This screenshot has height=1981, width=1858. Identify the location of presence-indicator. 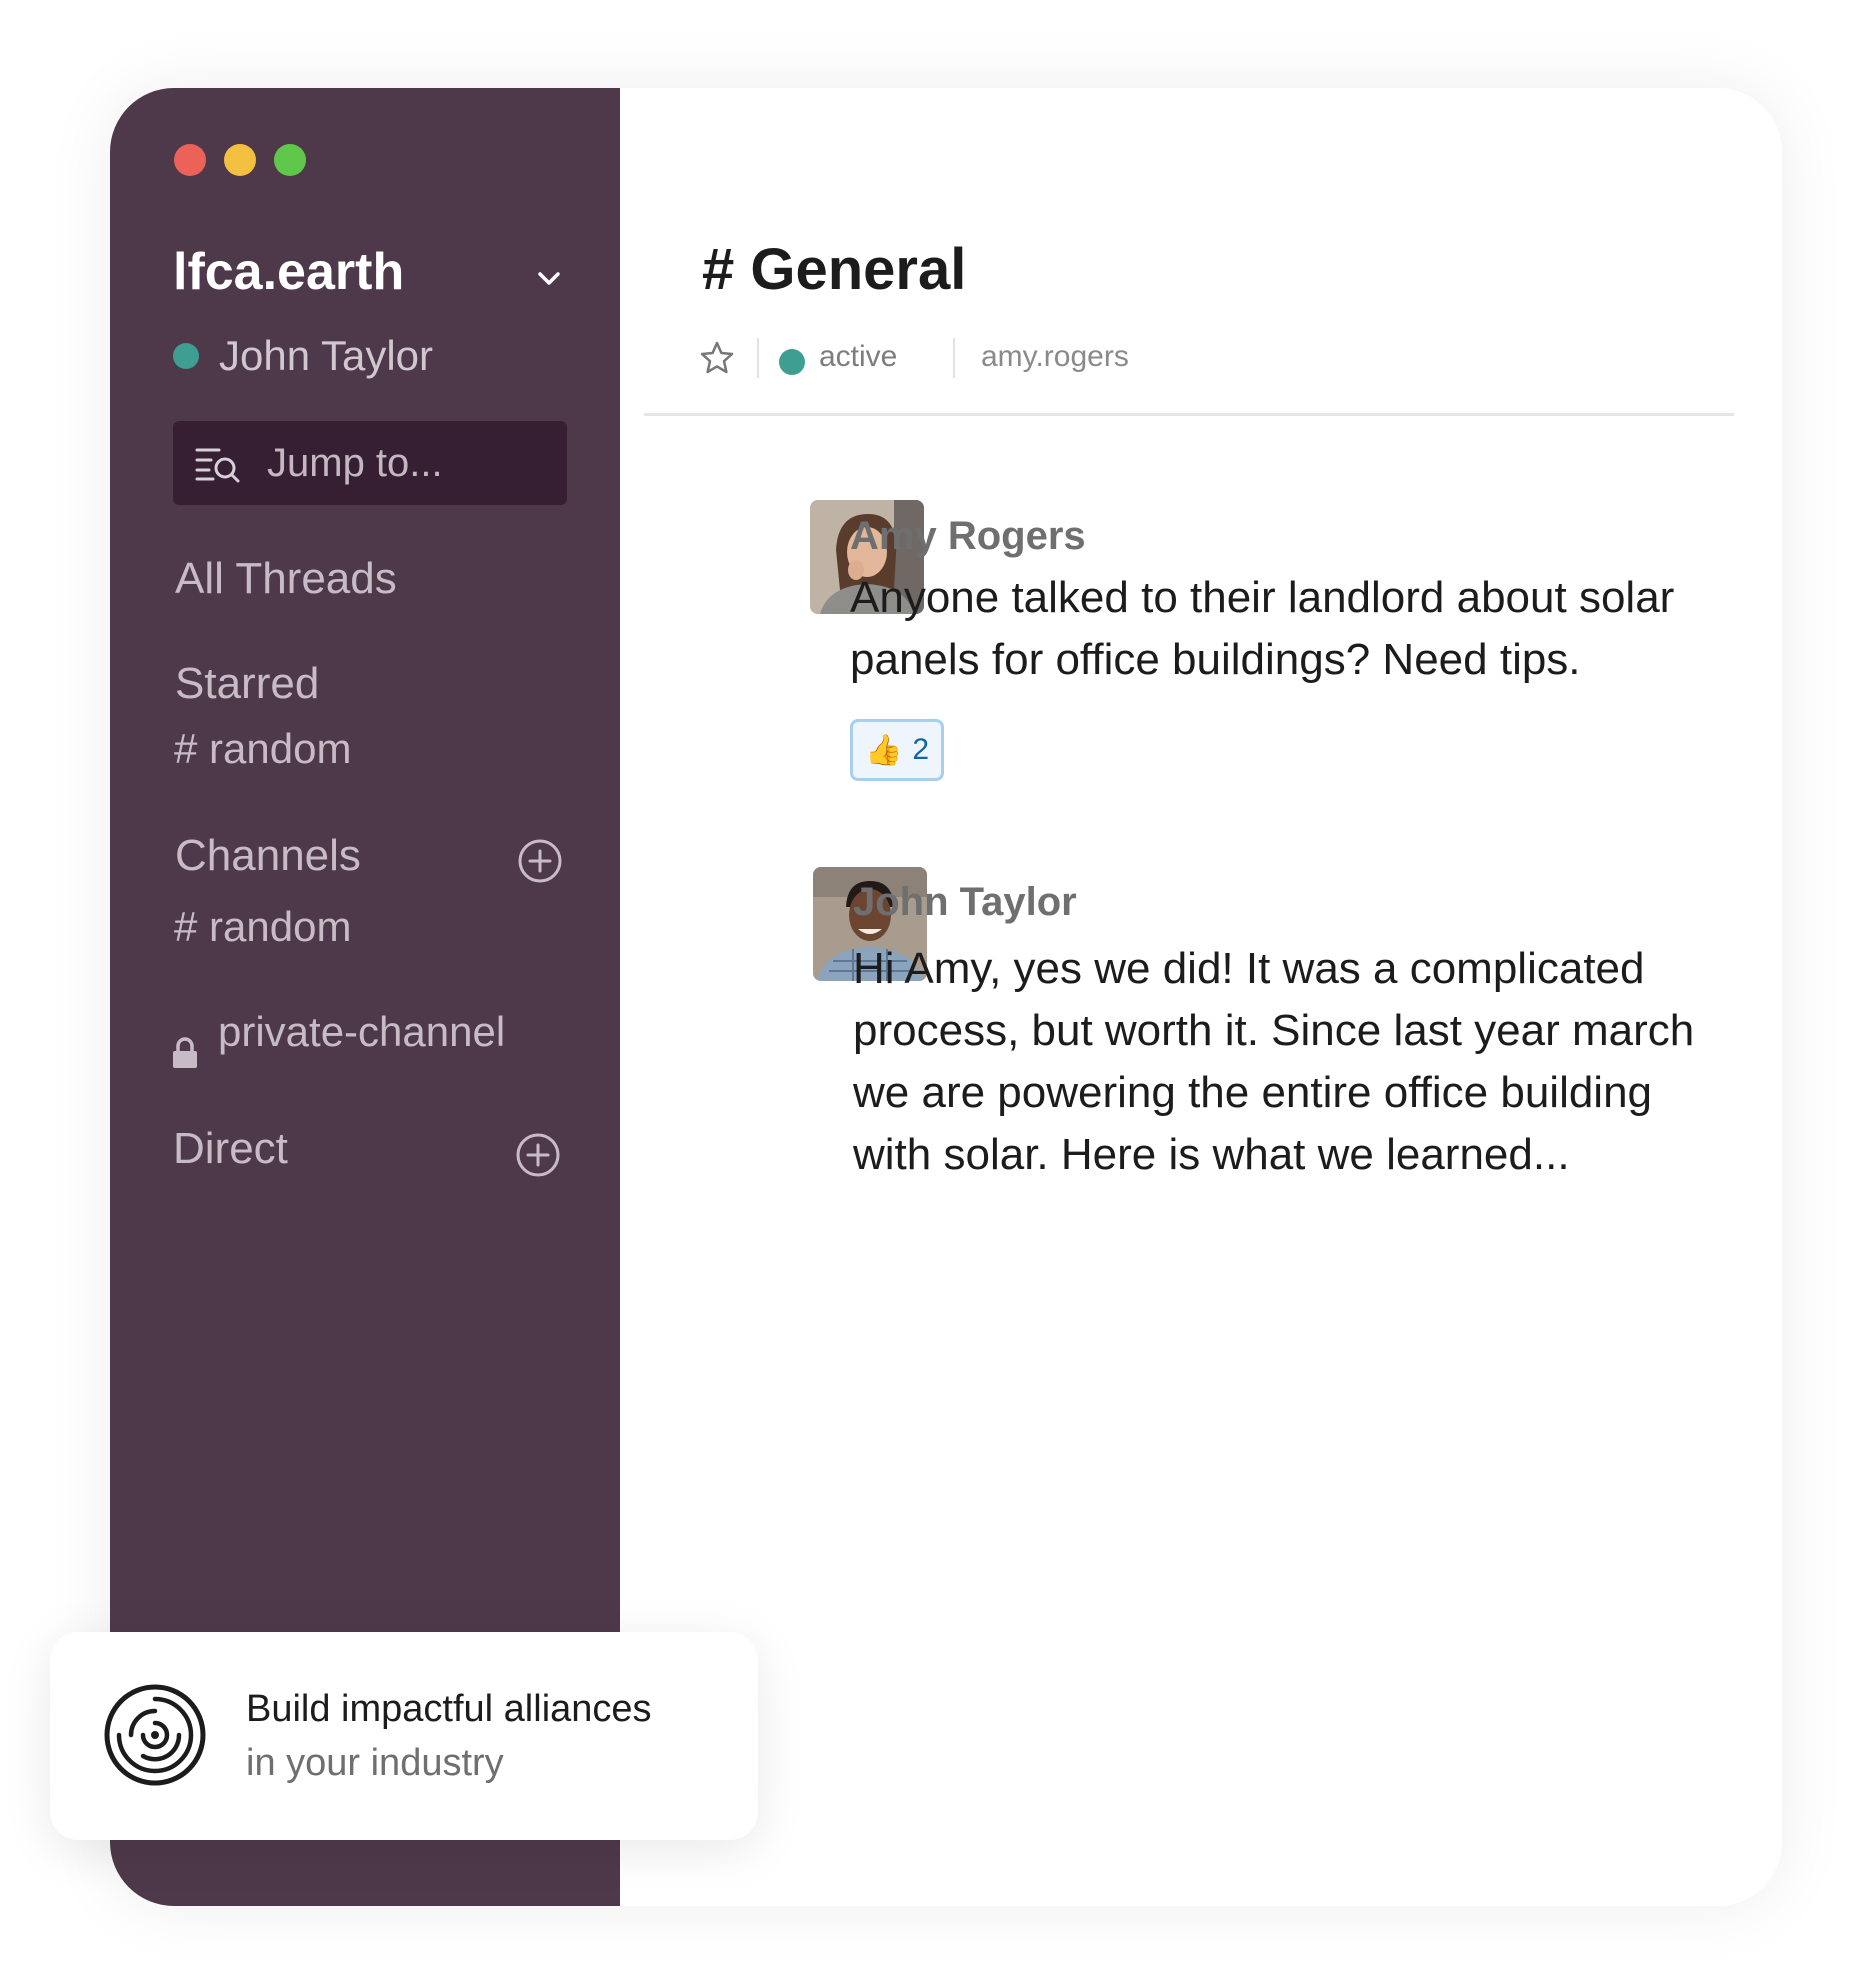
(186, 356).